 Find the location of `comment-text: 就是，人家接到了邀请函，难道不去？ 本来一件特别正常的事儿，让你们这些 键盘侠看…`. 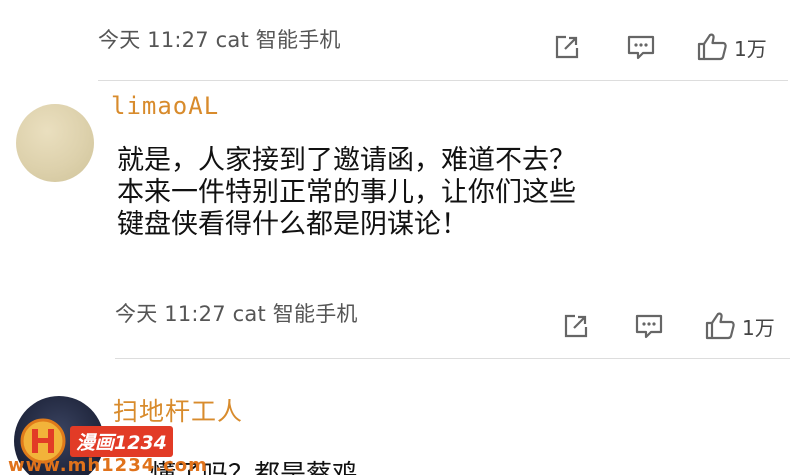

comment-text: 就是，人家接到了邀请函，难道不去？ 本来一件特别正常的事儿，让你们这些 键盘侠看… is located at coordinates (346, 192).